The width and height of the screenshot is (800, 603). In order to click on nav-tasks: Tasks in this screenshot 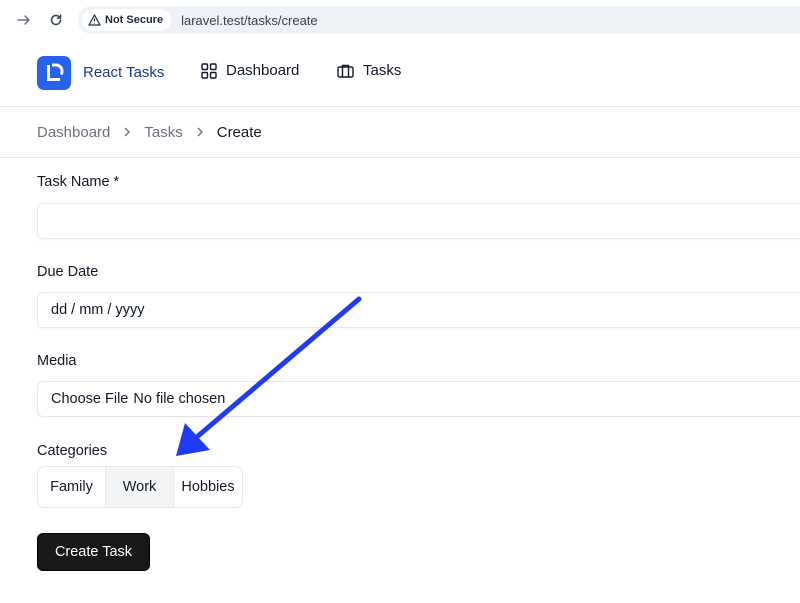, I will do `click(369, 70)`.